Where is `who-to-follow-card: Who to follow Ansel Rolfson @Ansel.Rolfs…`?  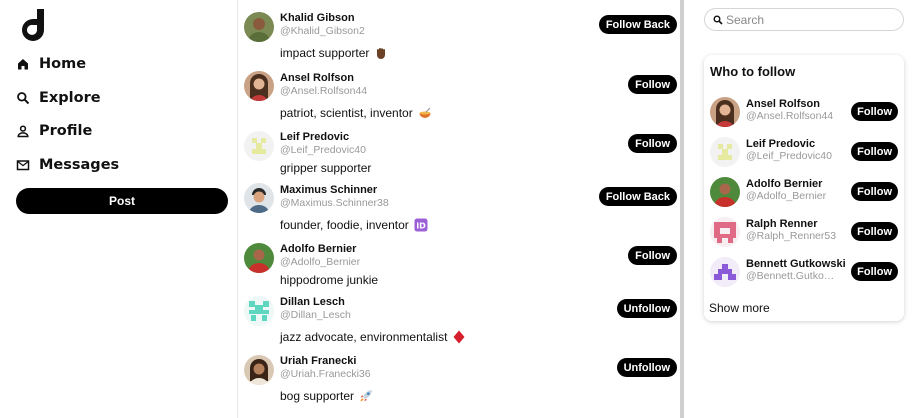
who-to-follow-card: Who to follow Ansel Rolfson @Ansel.Rolfs… is located at coordinates (804, 188).